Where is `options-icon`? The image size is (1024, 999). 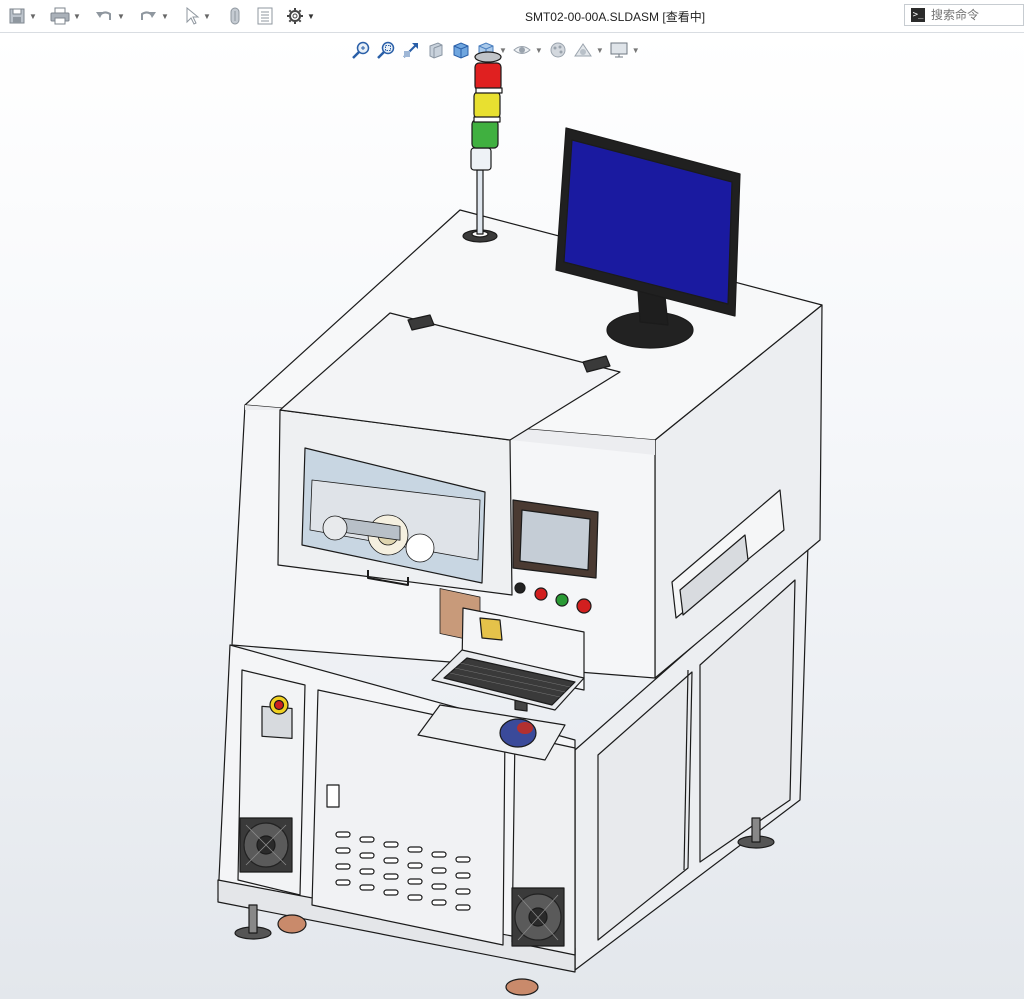
options-icon is located at coordinates (295, 16).